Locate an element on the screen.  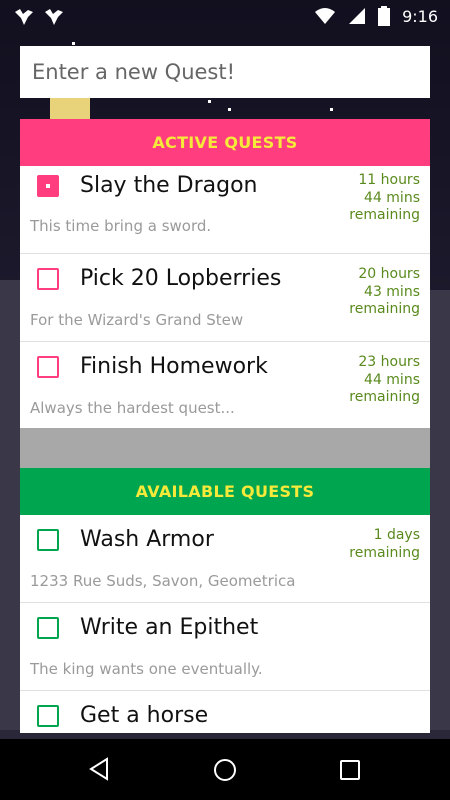
home-icon is located at coordinates (225, 770).